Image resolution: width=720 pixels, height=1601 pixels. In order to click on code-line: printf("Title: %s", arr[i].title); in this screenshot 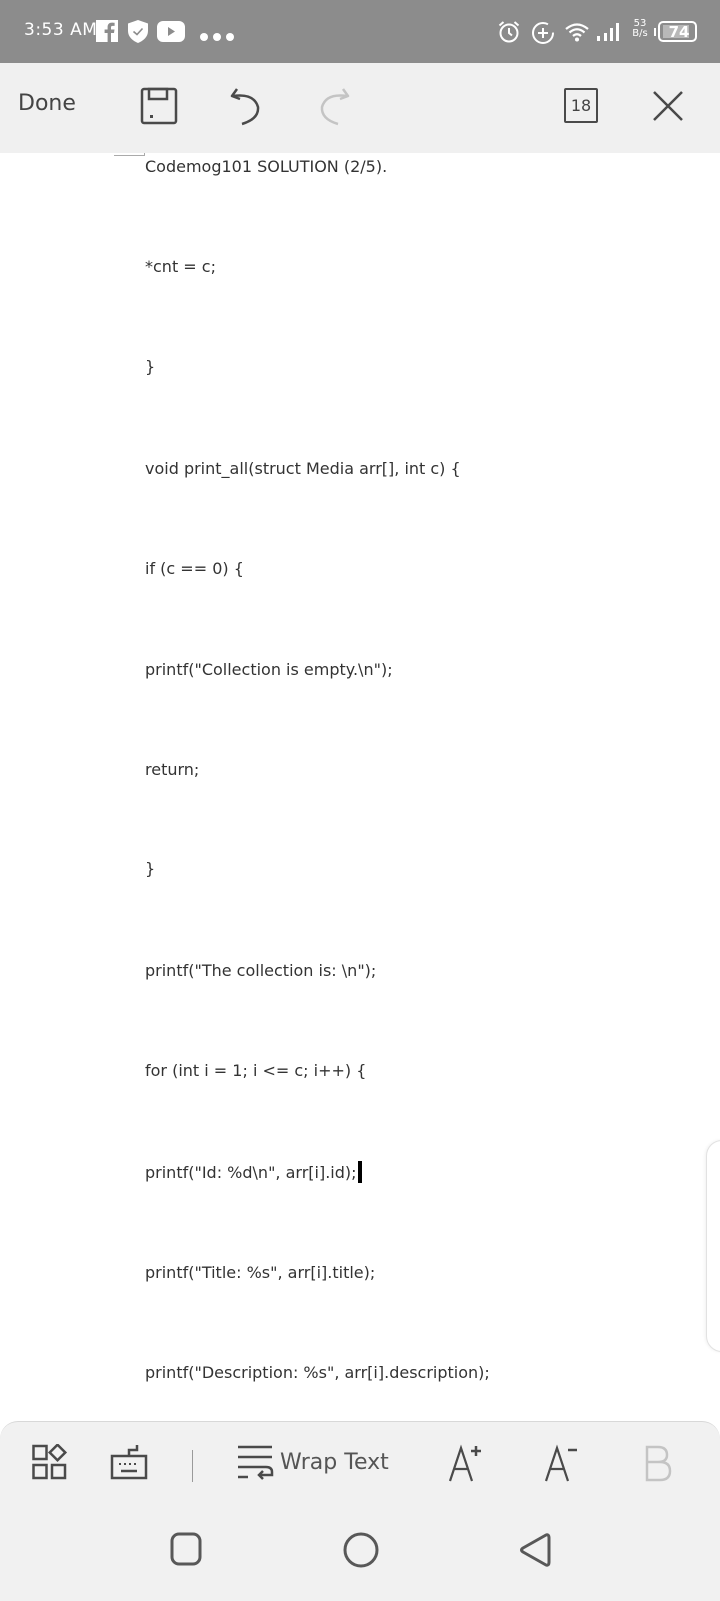, I will do `click(260, 1272)`.